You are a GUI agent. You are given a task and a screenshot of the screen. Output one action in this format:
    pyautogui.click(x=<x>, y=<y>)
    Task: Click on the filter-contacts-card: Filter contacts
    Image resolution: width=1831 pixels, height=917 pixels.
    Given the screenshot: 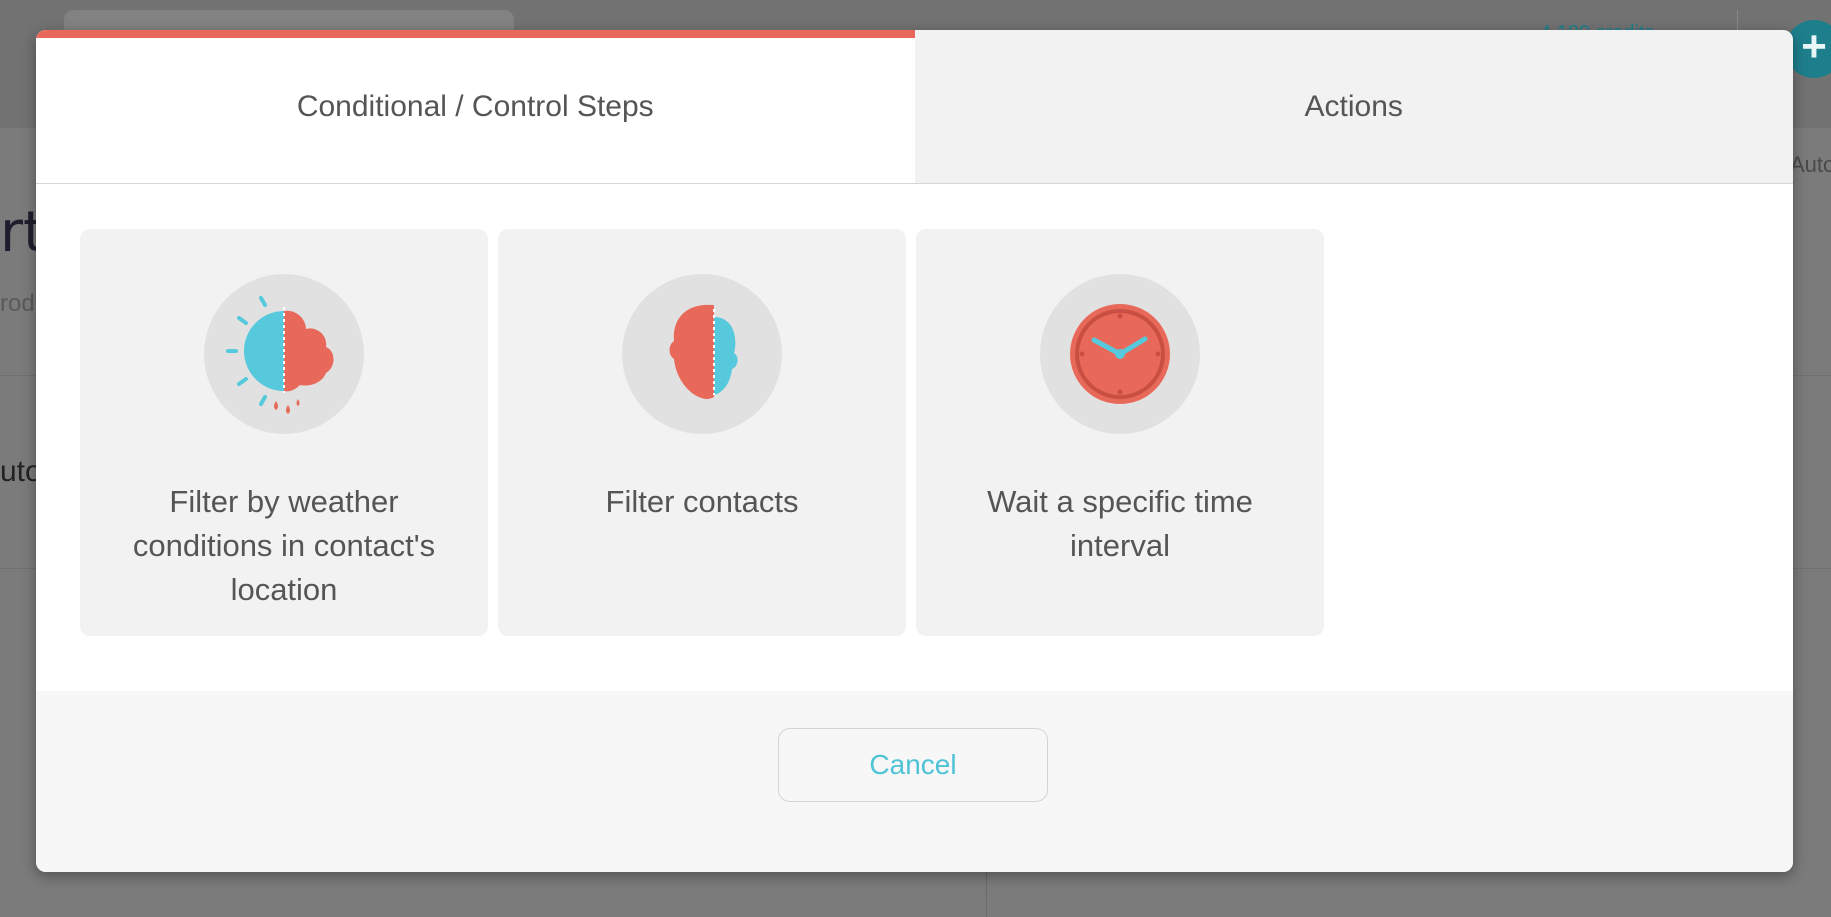 What is the action you would take?
    pyautogui.click(x=702, y=432)
    